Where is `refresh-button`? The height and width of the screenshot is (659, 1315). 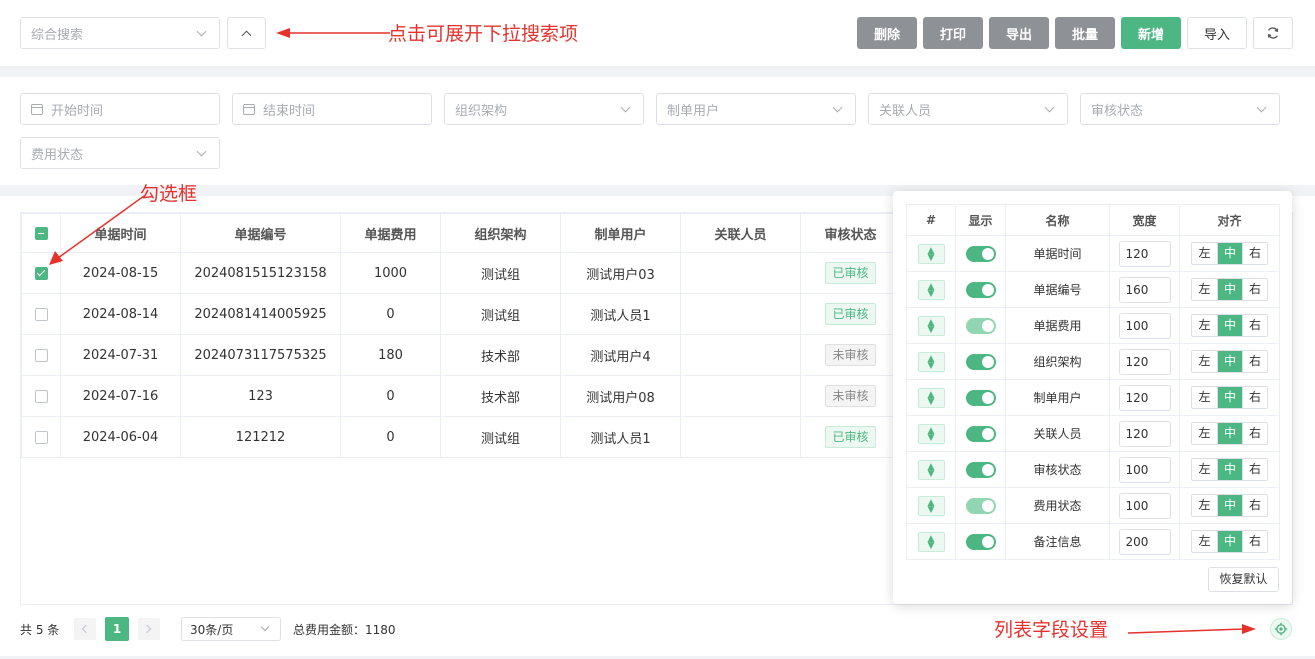 refresh-button is located at coordinates (1273, 33).